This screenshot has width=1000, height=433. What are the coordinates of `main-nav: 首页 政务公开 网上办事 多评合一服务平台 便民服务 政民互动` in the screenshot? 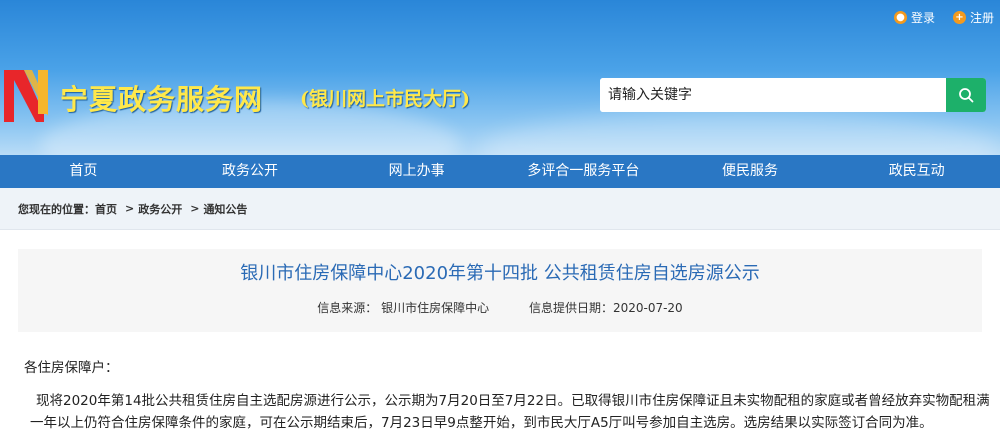 It's located at (500, 171).